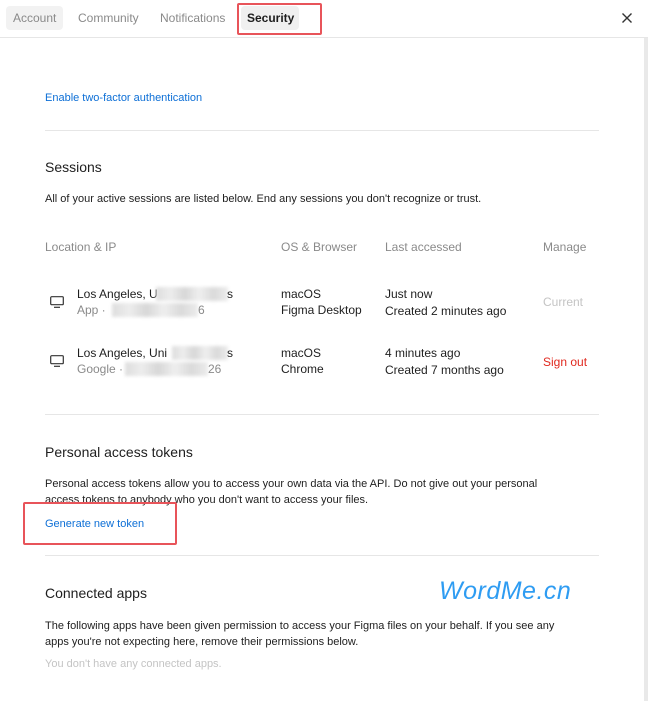  I want to click on session-ip-tail: 26, so click(215, 369).